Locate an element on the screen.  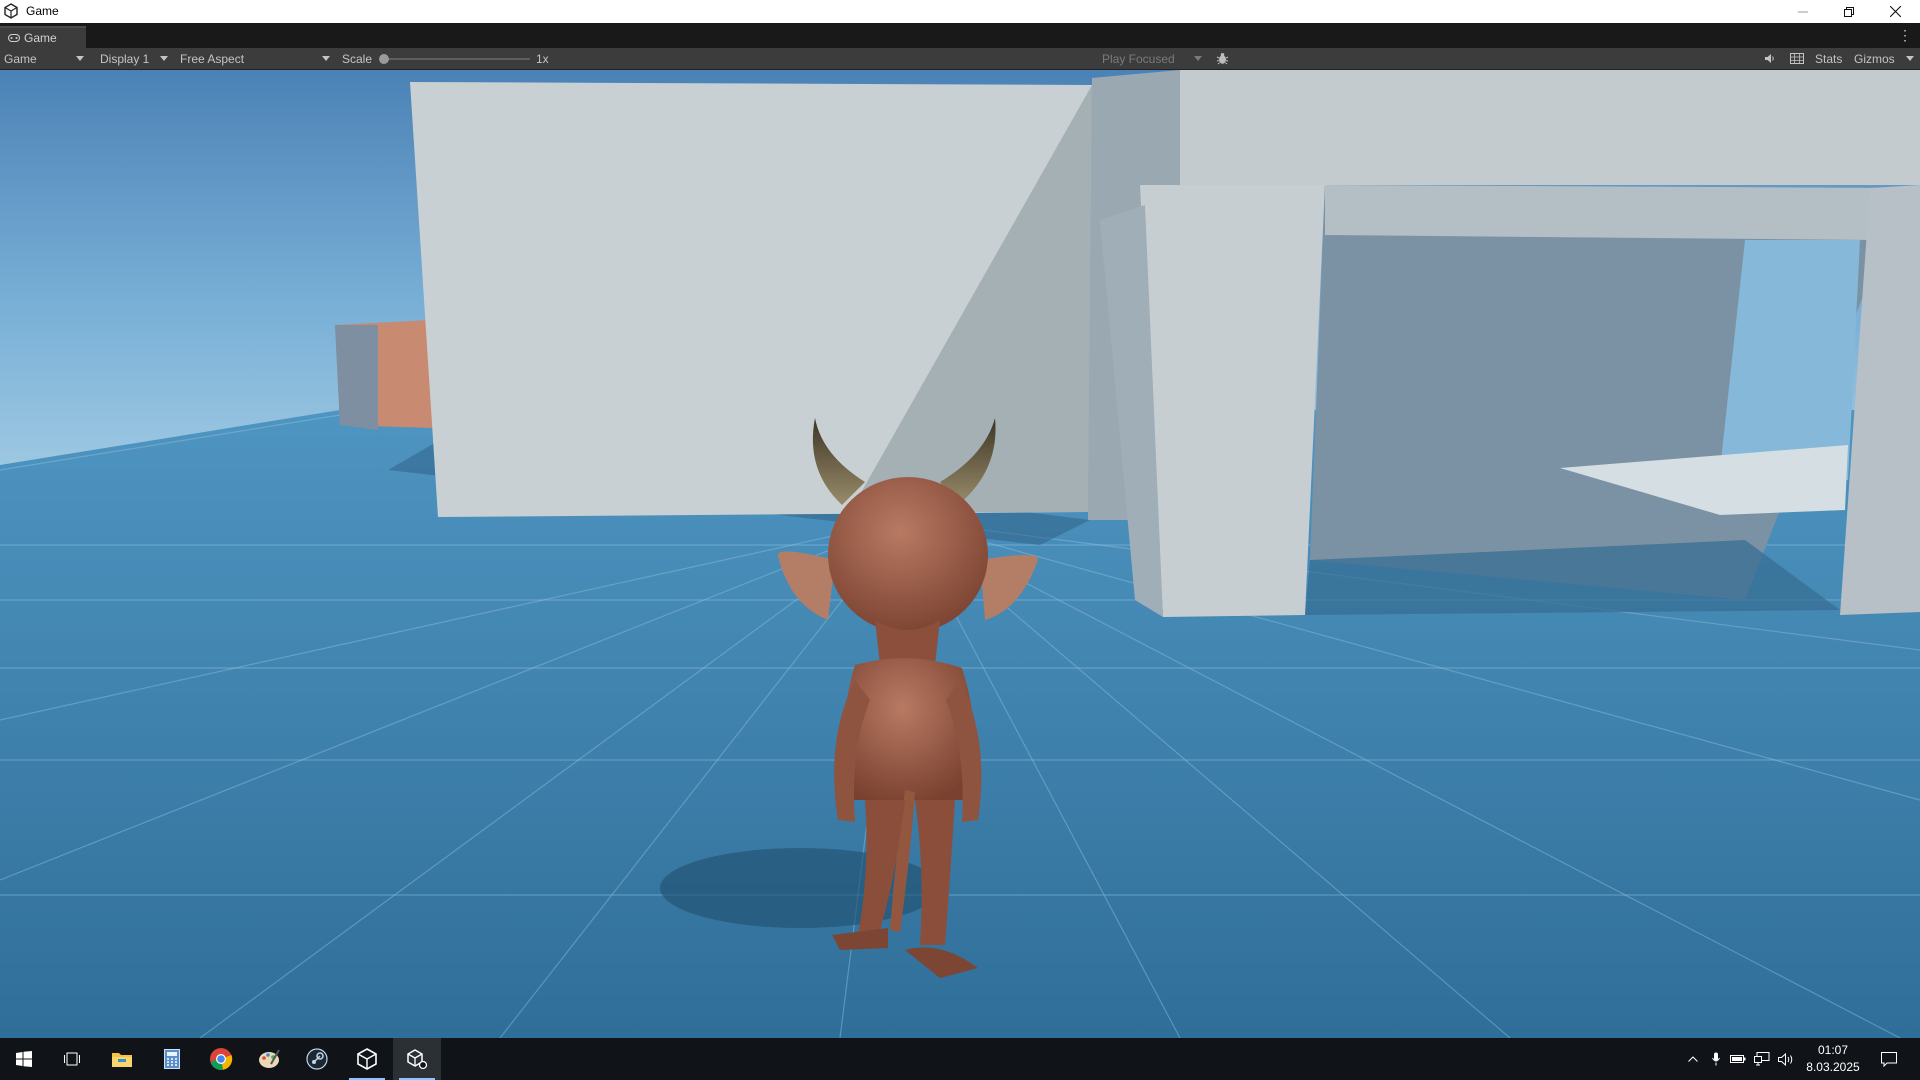
tab-strip: Game ⋮ is located at coordinates (960, 35).